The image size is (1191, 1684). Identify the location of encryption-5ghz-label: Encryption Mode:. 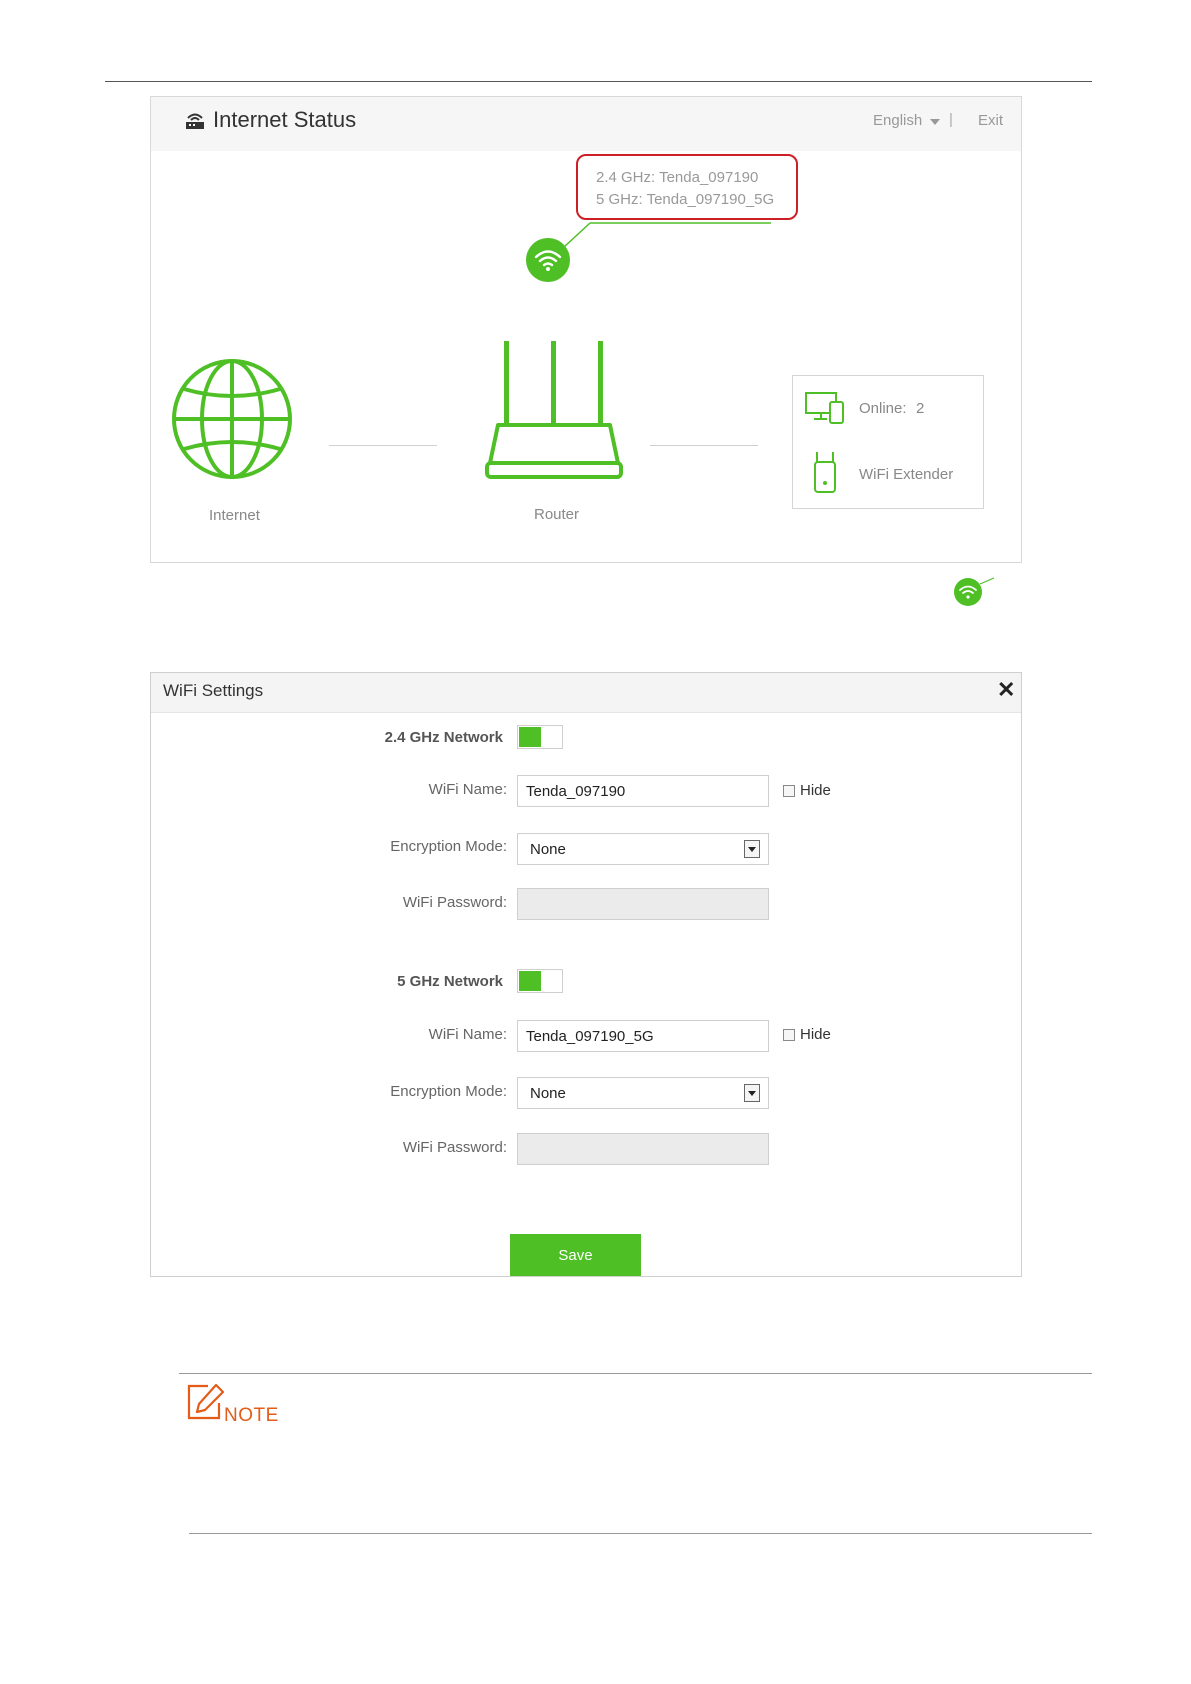
(448, 1091).